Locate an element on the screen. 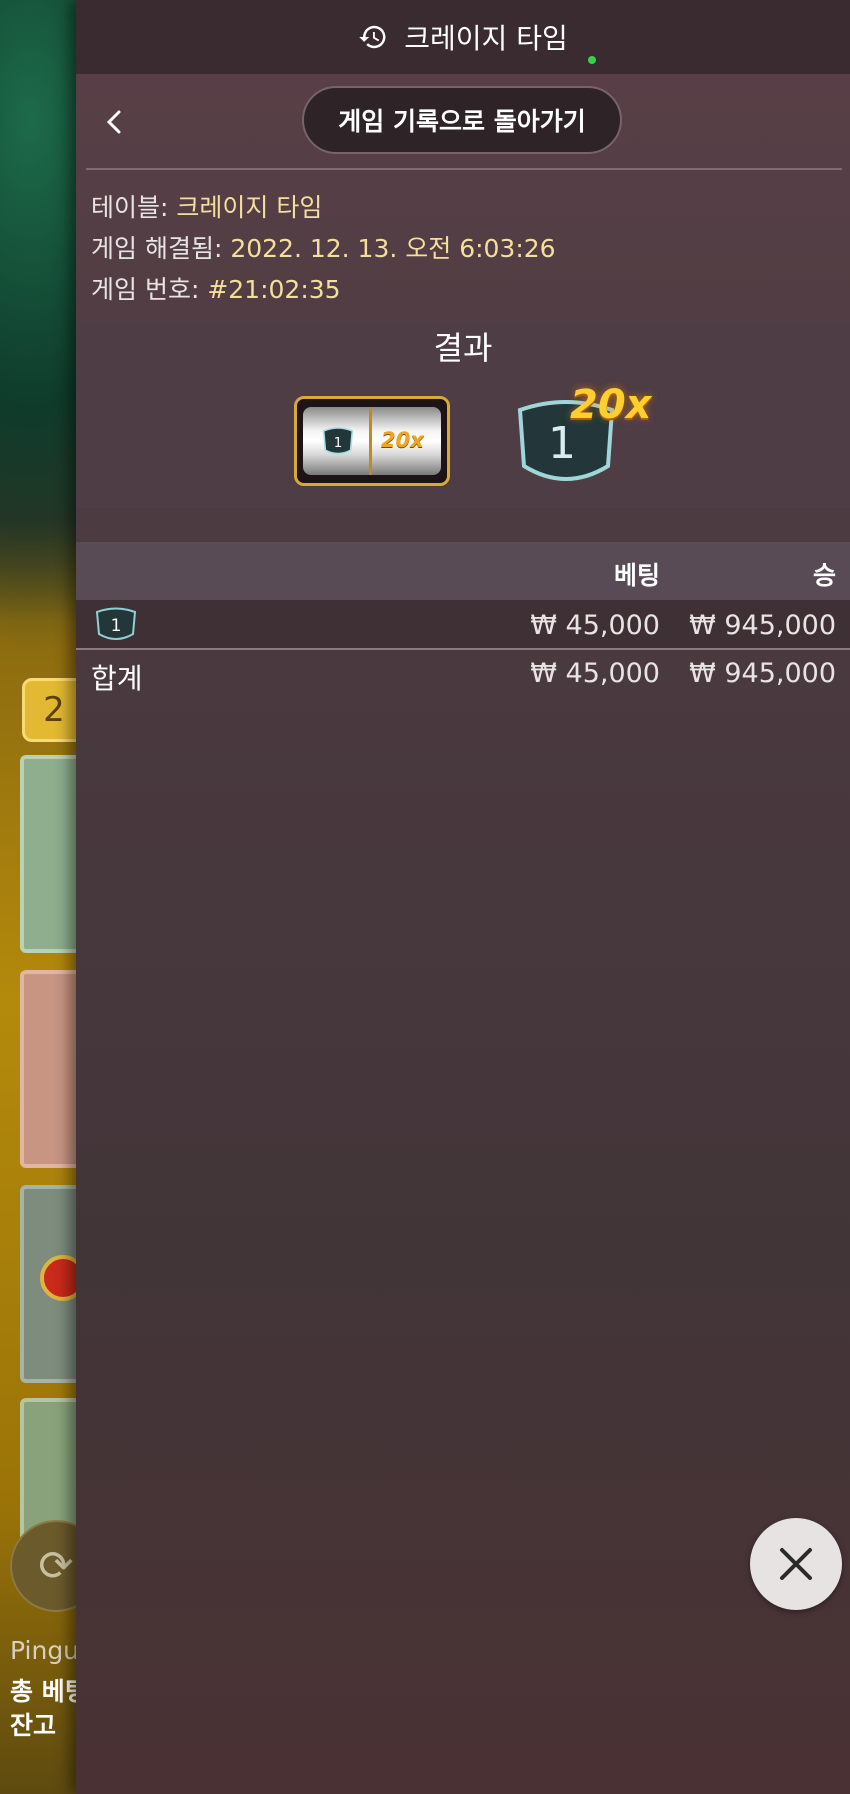 This screenshot has height=1794, width=850. info-value: 2022. 12. 13. 오전 6:03:26 is located at coordinates (393, 248).